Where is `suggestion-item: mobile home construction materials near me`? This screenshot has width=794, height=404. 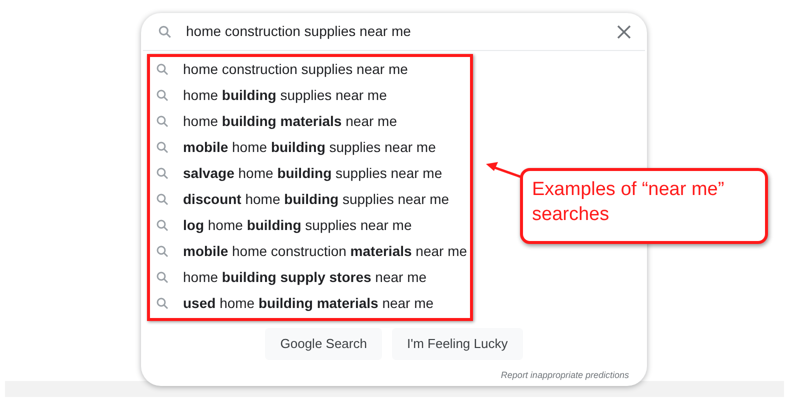
suggestion-item: mobile home construction materials near me is located at coordinates (311, 251).